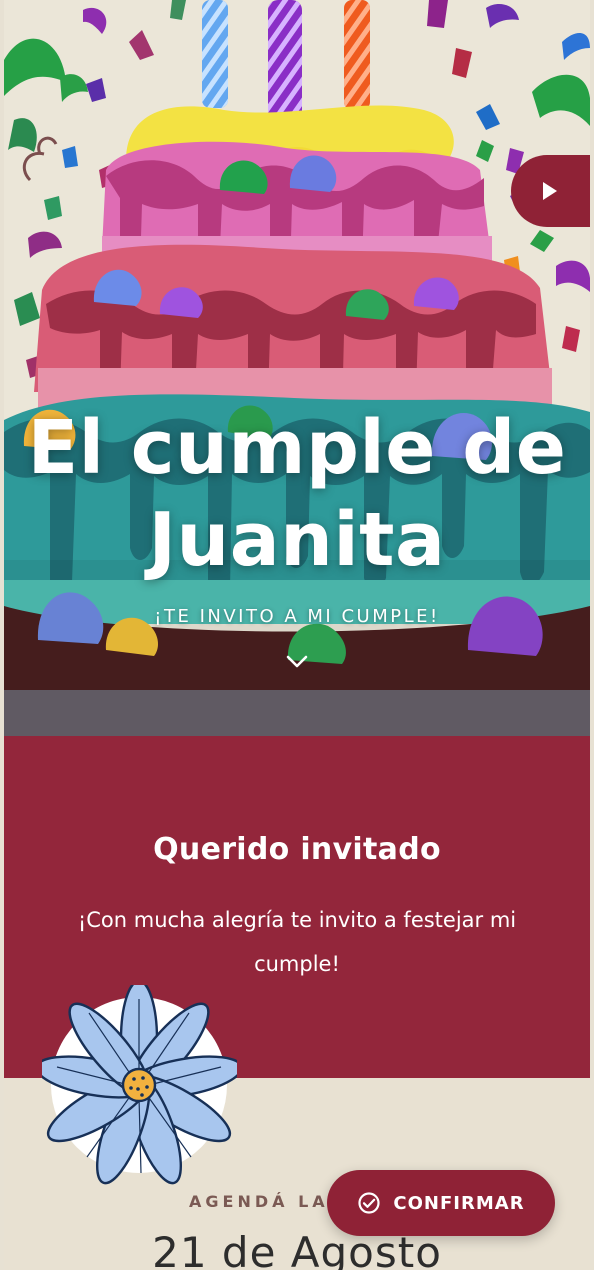  I want to click on chevron-down-icon, so click(297, 662).